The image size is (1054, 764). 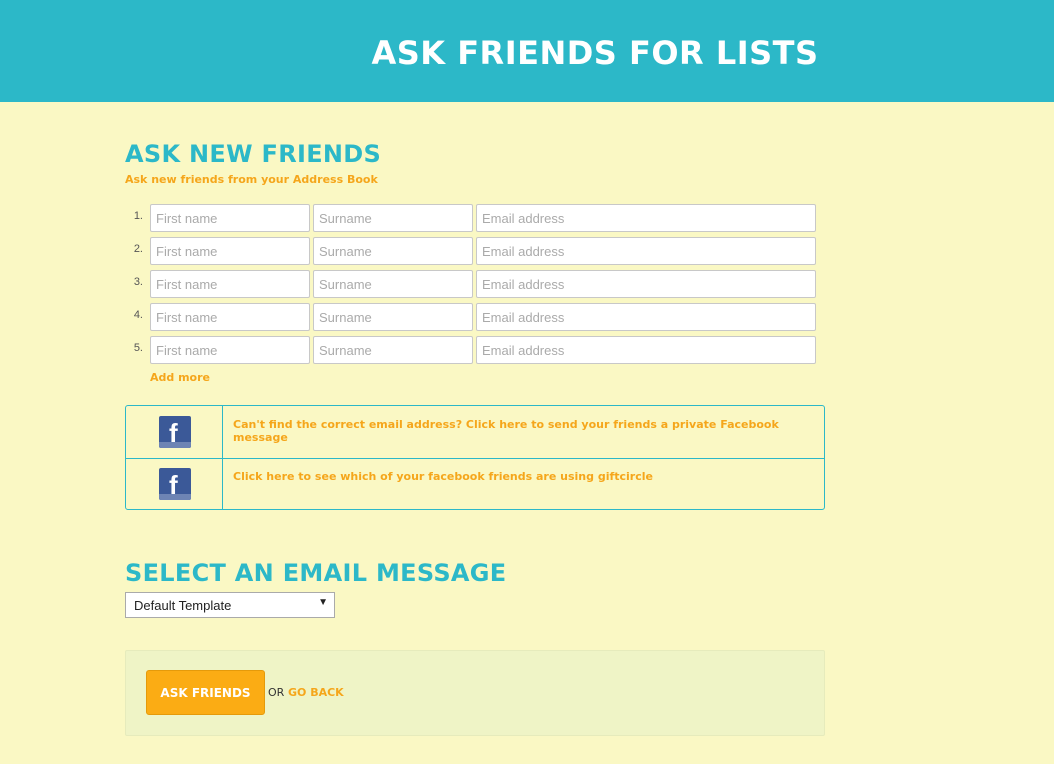 I want to click on row-number: 1., so click(x=138, y=216).